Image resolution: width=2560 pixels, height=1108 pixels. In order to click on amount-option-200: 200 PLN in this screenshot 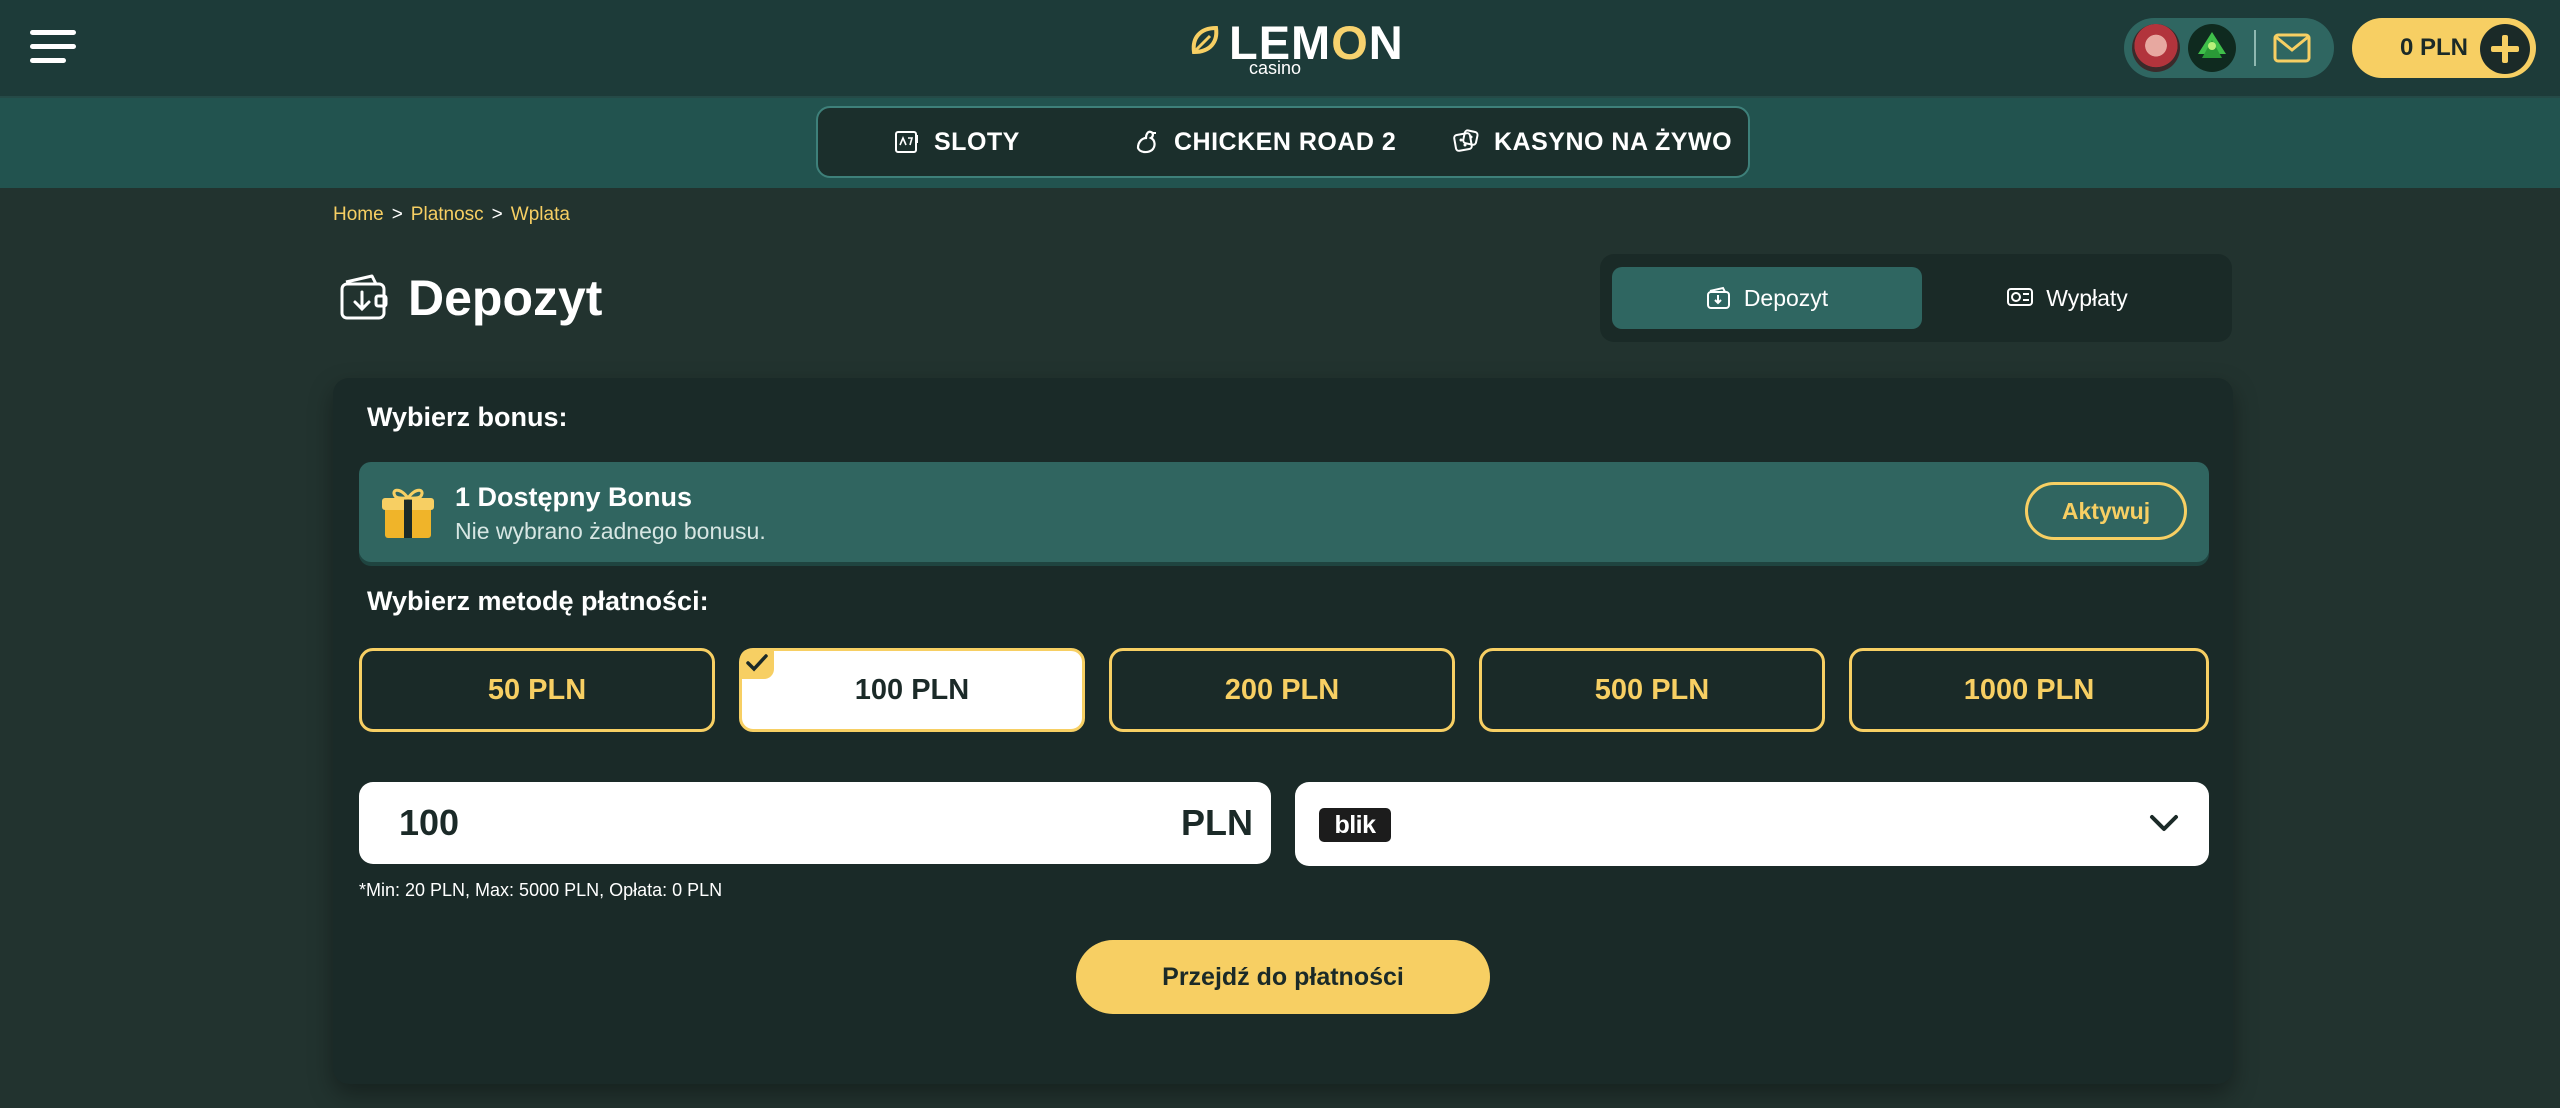, I will do `click(1282, 690)`.